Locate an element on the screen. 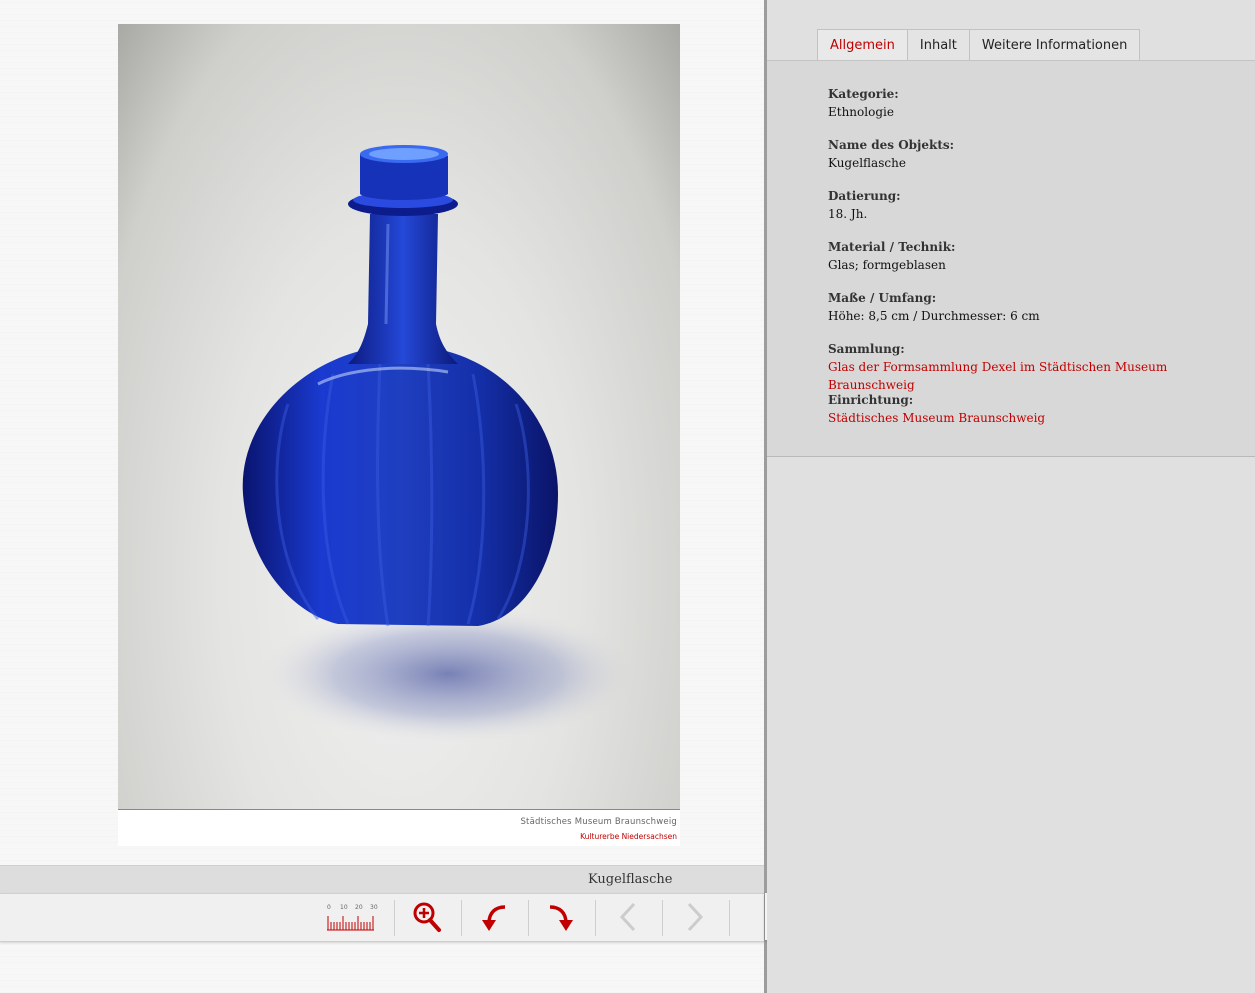 This screenshot has height=993, width=1255. field-value: 18. Jh. is located at coordinates (848, 214).